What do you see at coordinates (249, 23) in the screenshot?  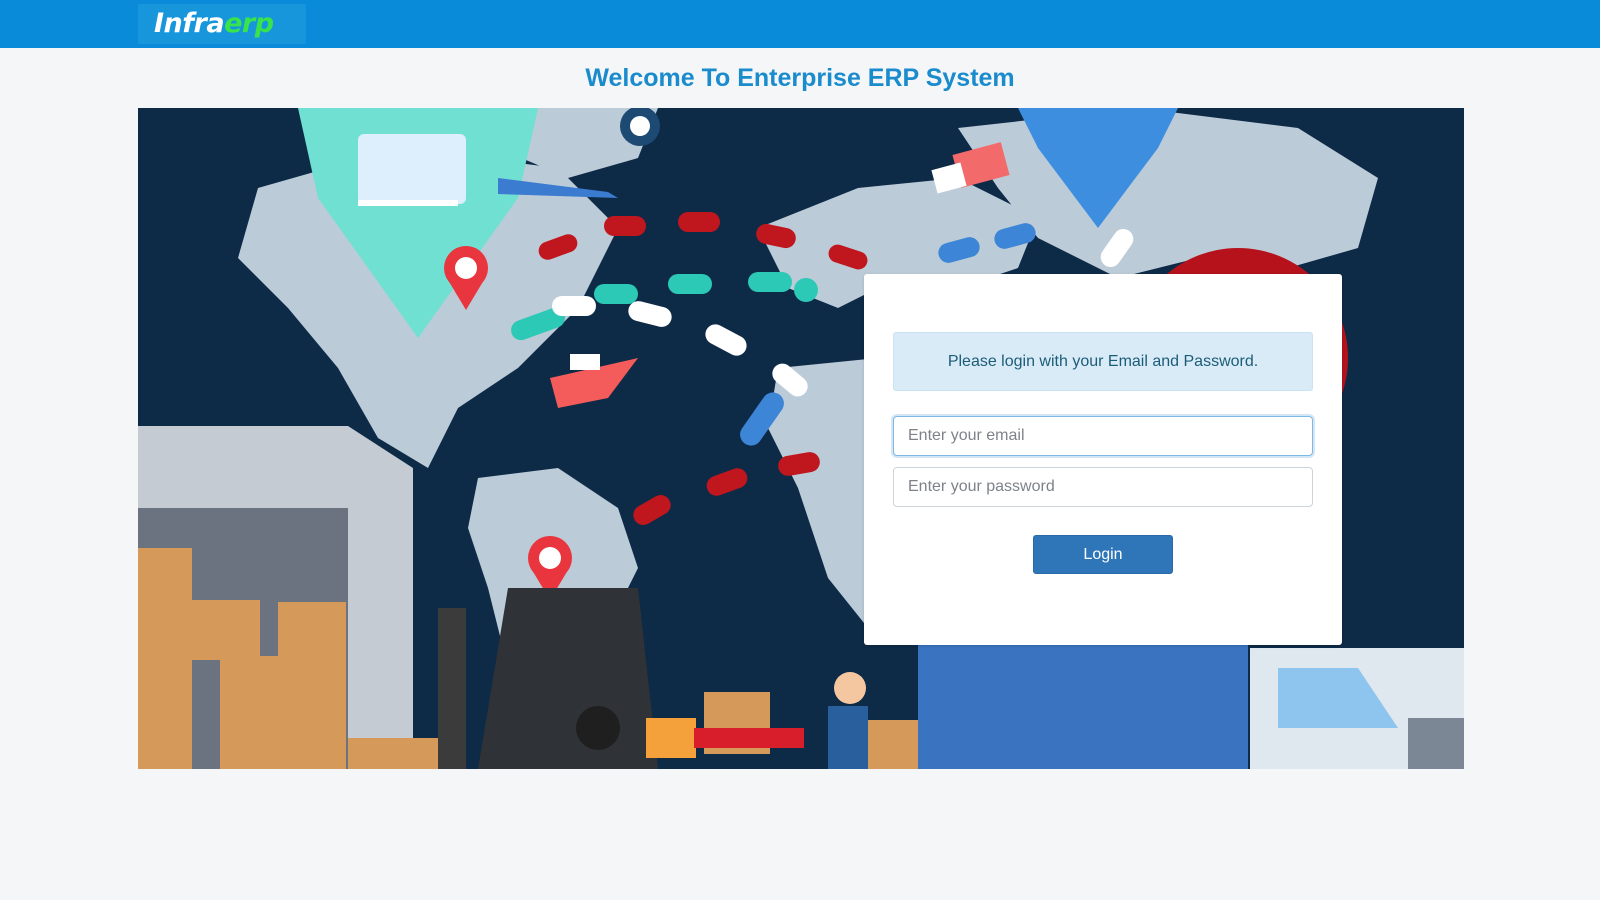 I see `logo-text-accent: erp` at bounding box center [249, 23].